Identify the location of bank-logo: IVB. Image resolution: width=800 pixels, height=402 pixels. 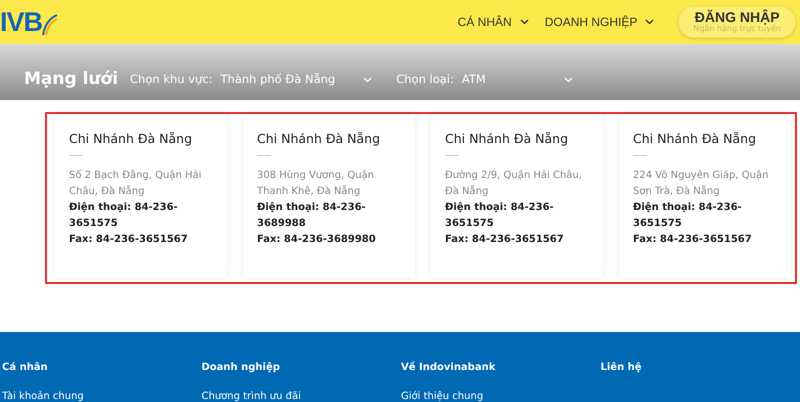
(29, 22).